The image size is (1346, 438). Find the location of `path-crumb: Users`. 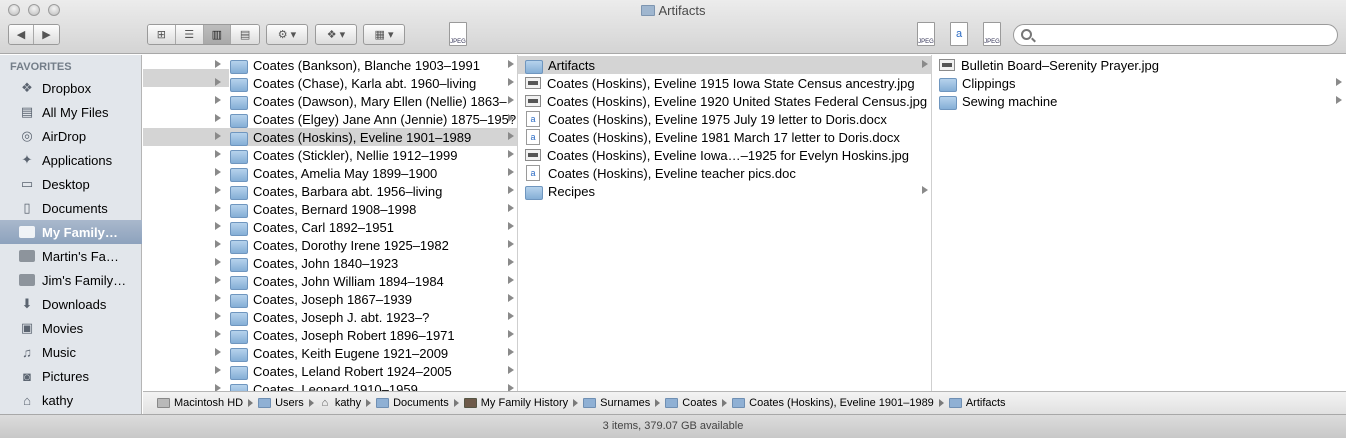

path-crumb: Users is located at coordinates (281, 403).